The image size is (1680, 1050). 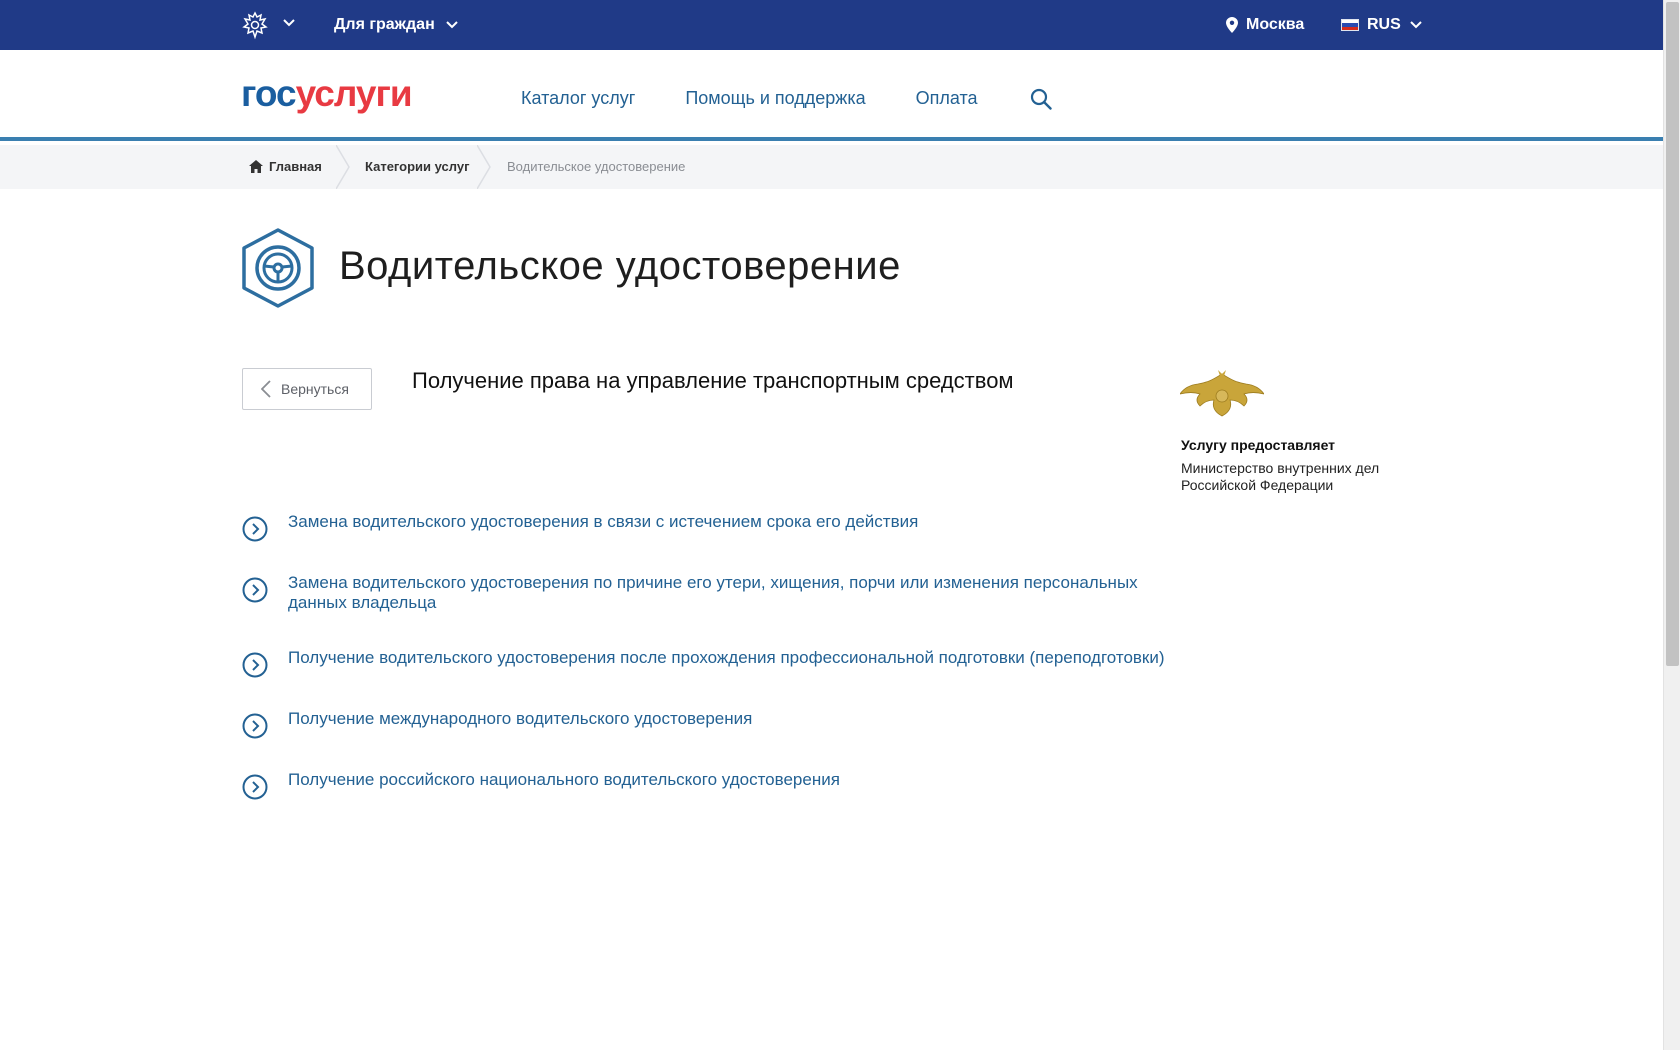 I want to click on back-button: Вернуться, so click(x=307, y=389).